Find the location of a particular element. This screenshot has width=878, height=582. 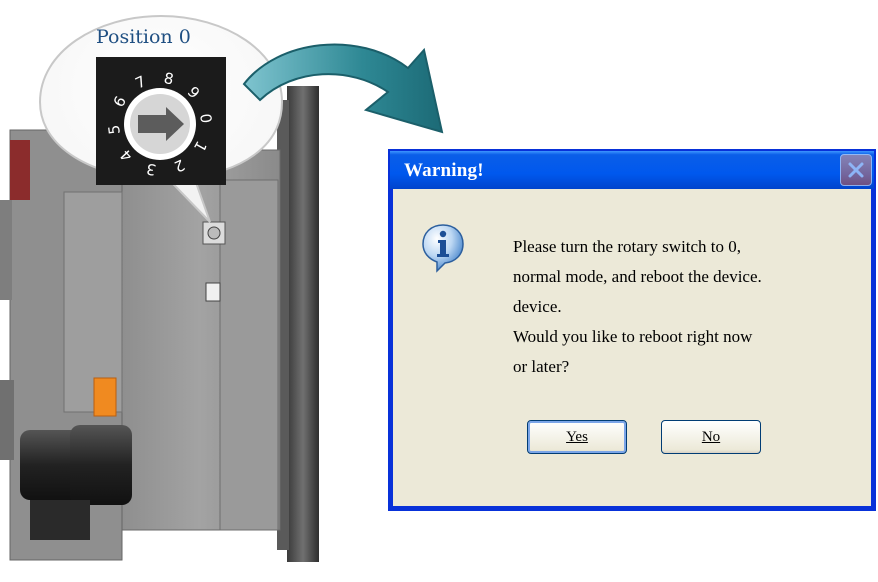

dial-digit: 0 is located at coordinates (205, 119).